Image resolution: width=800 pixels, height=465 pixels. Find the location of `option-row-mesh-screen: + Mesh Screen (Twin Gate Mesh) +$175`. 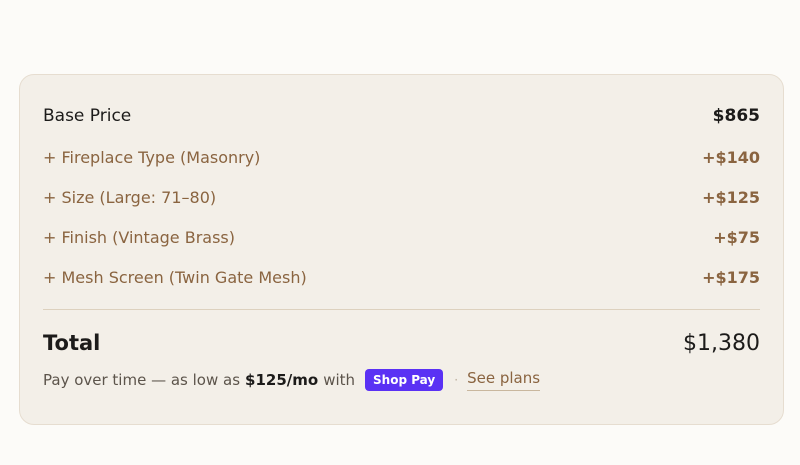

option-row-mesh-screen: + Mesh Screen (Twin Gate Mesh) +$175 is located at coordinates (401, 277).